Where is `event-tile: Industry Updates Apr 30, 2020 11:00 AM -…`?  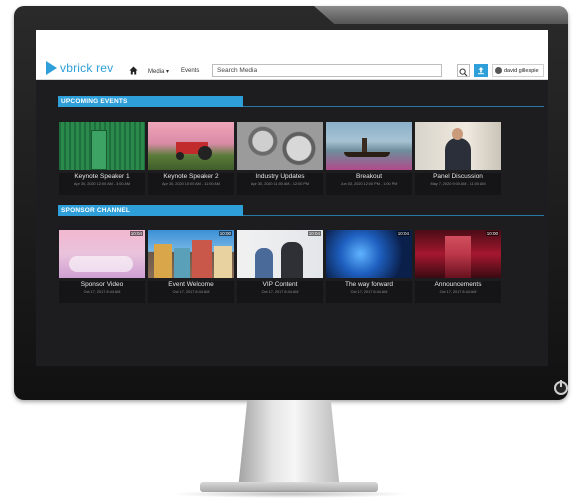
event-tile: Industry Updates Apr 30, 2020 11:00 AM -… is located at coordinates (280, 158).